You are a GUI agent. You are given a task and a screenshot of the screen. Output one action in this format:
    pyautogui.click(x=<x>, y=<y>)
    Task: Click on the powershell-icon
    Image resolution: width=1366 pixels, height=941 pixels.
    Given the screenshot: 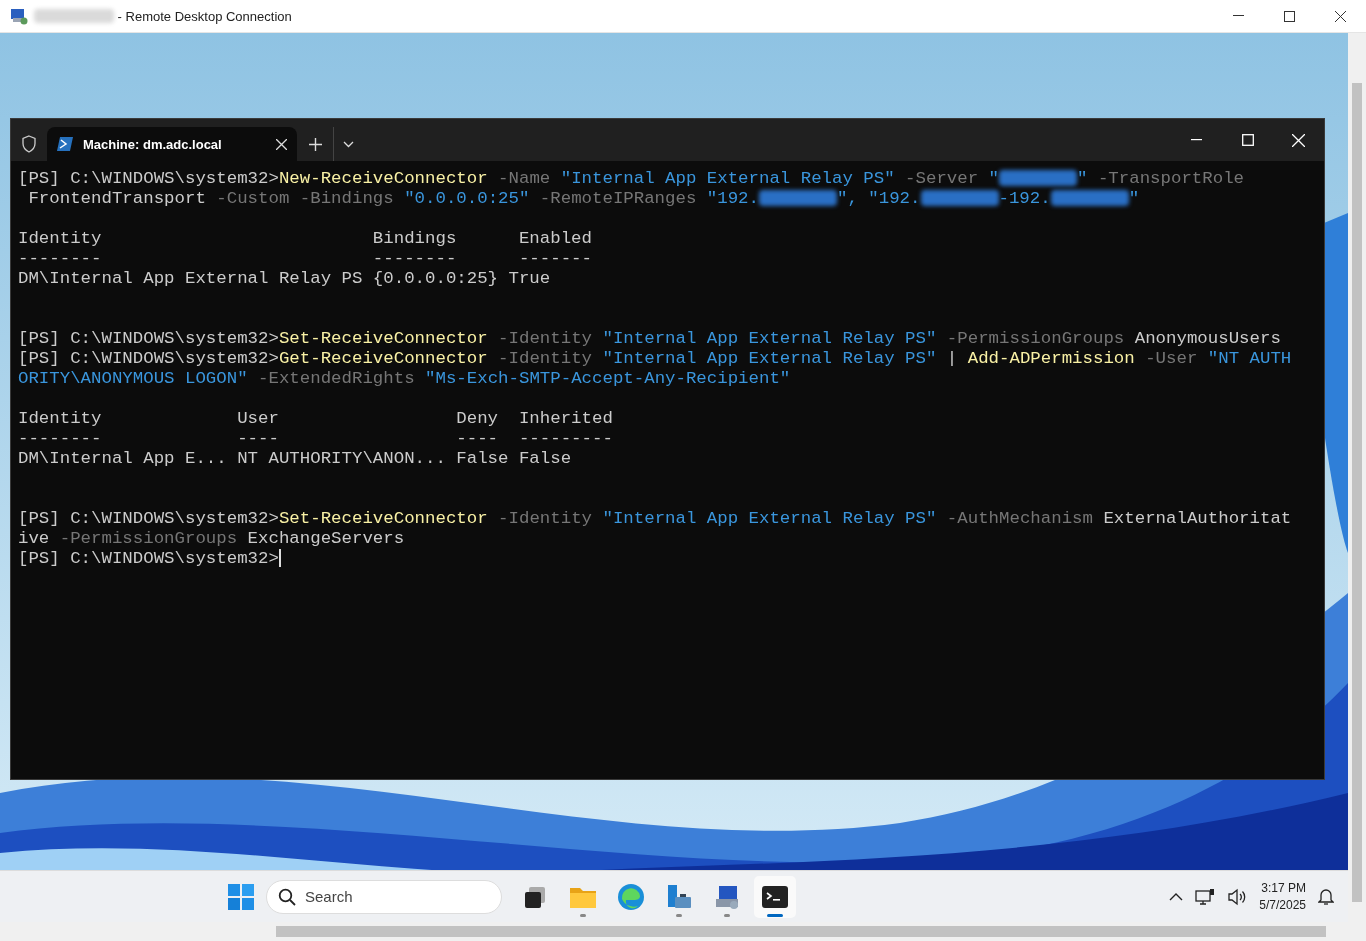 What is the action you would take?
    pyautogui.click(x=65, y=144)
    